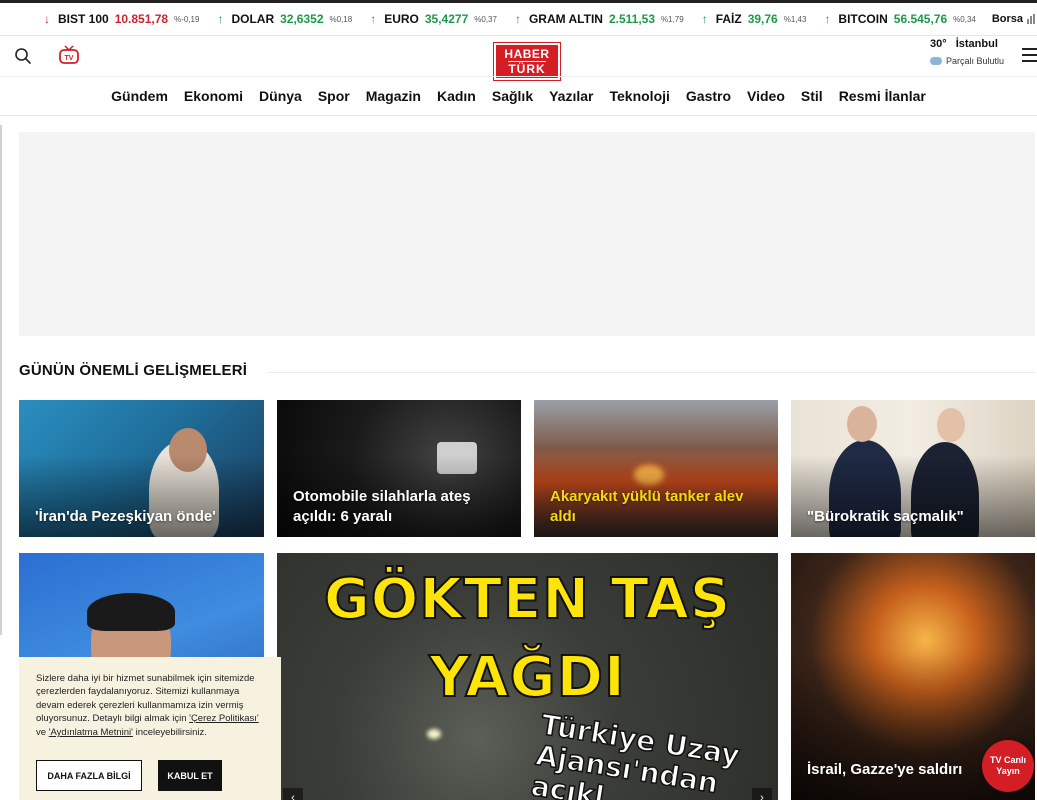 Image resolution: width=1037 pixels, height=800 pixels. I want to click on ticker-percent: %1,43, so click(795, 19).